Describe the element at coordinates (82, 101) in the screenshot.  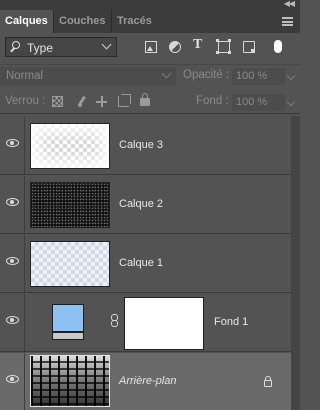
I see `lock-image-pixels-icon` at that location.